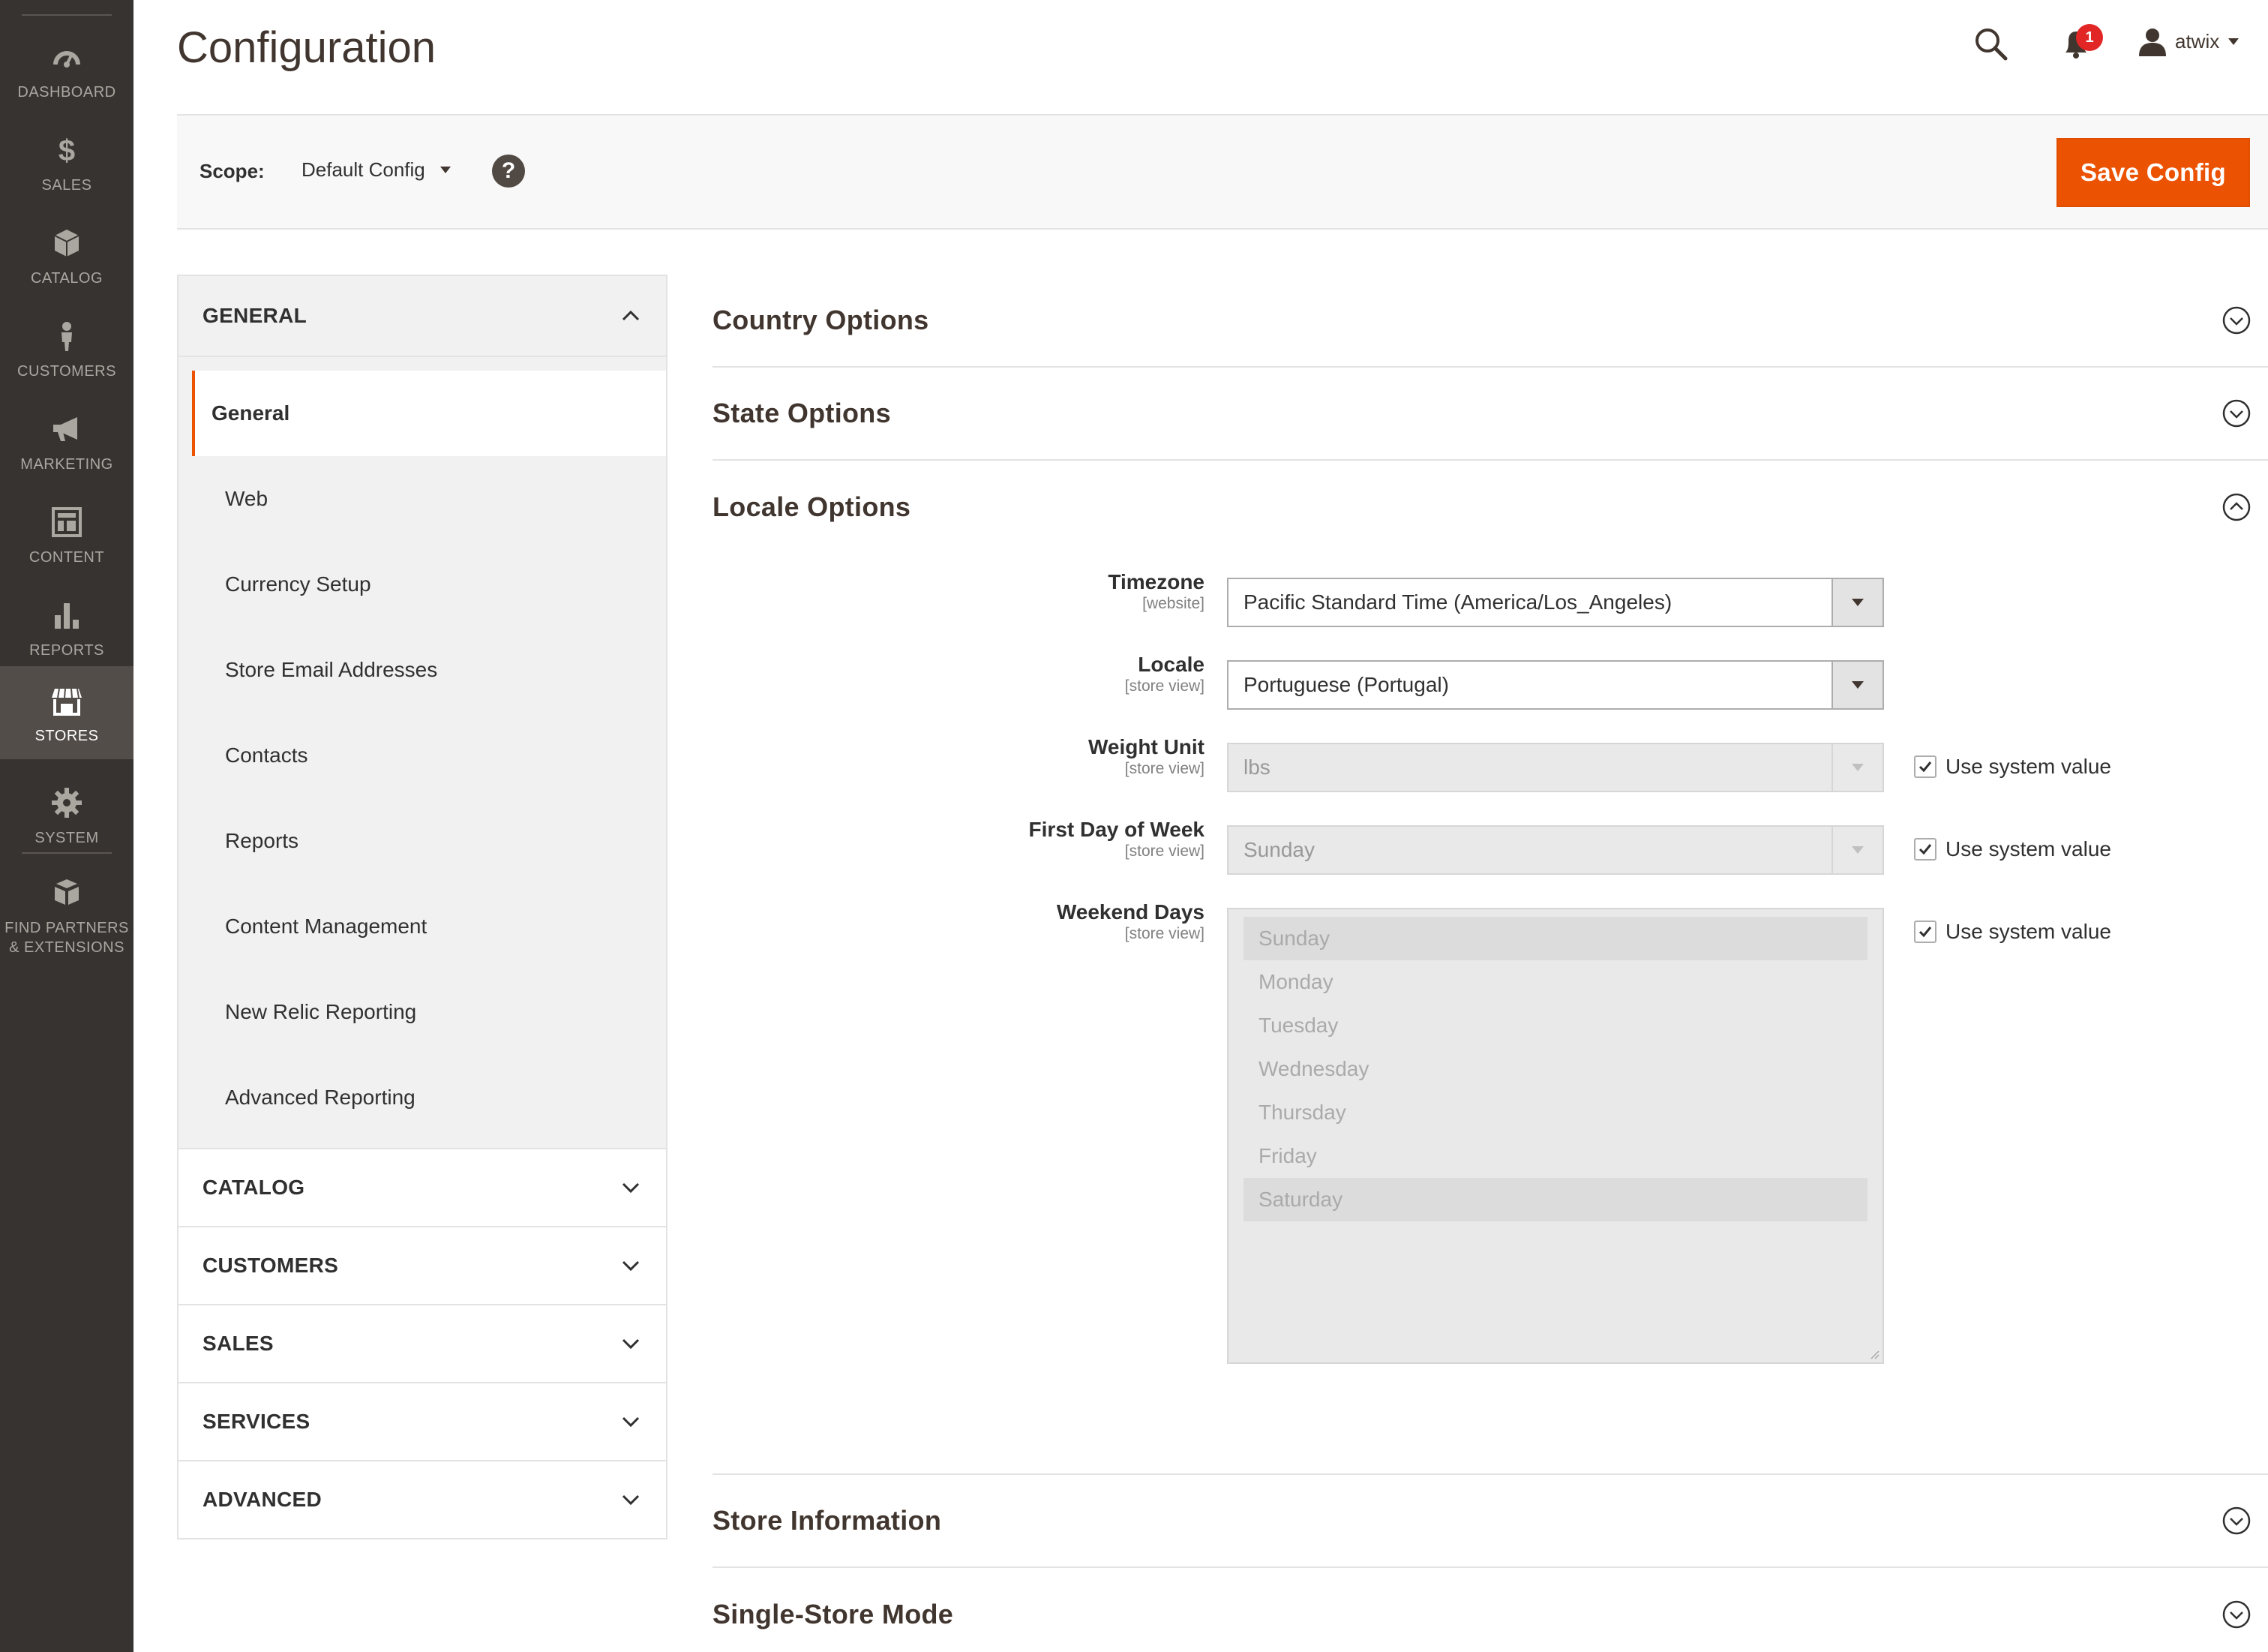 This screenshot has width=2268, height=1652. I want to click on boxes-icon, so click(67, 893).